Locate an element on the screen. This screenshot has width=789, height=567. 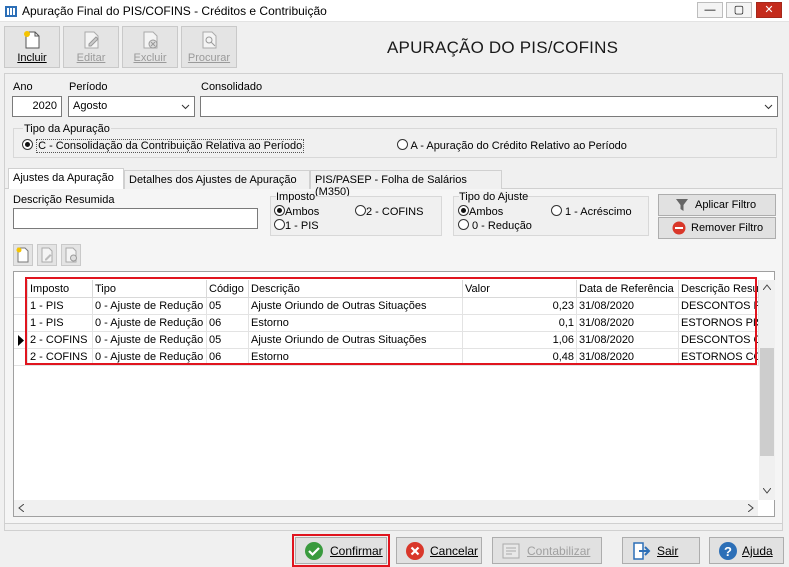
chevron-right-icon is located at coordinates (751, 508).